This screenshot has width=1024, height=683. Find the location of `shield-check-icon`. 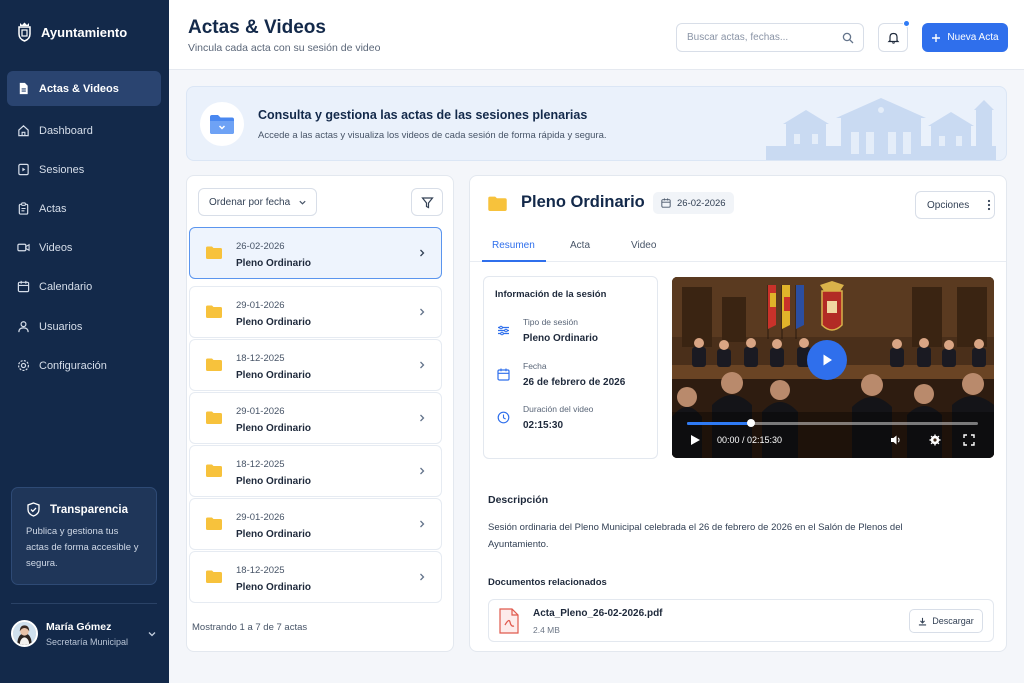

shield-check-icon is located at coordinates (33, 509).